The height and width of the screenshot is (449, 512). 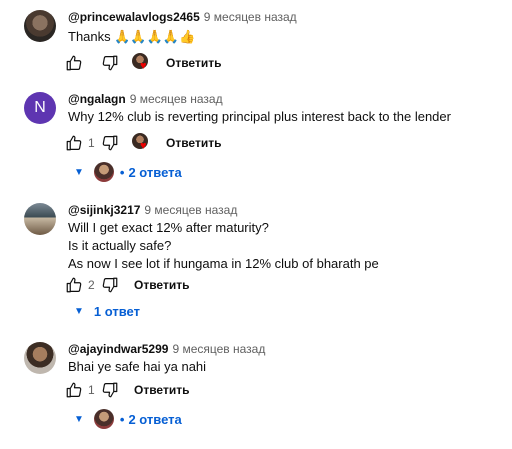 I want to click on author-handle: @princewalavlogs2465, so click(x=134, y=17).